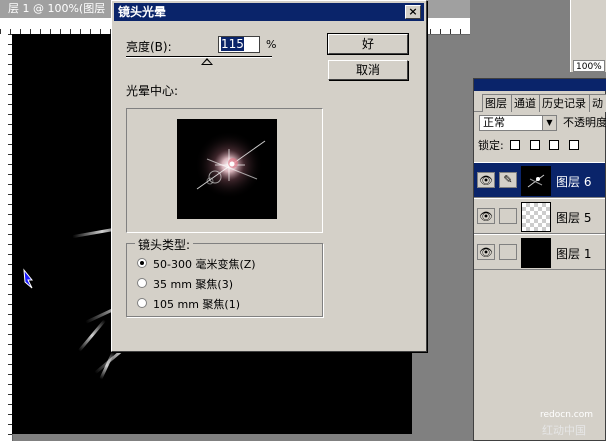  What do you see at coordinates (57, 8) in the screenshot?
I see `document-title: 层 1 @ 100%(图层` at bounding box center [57, 8].